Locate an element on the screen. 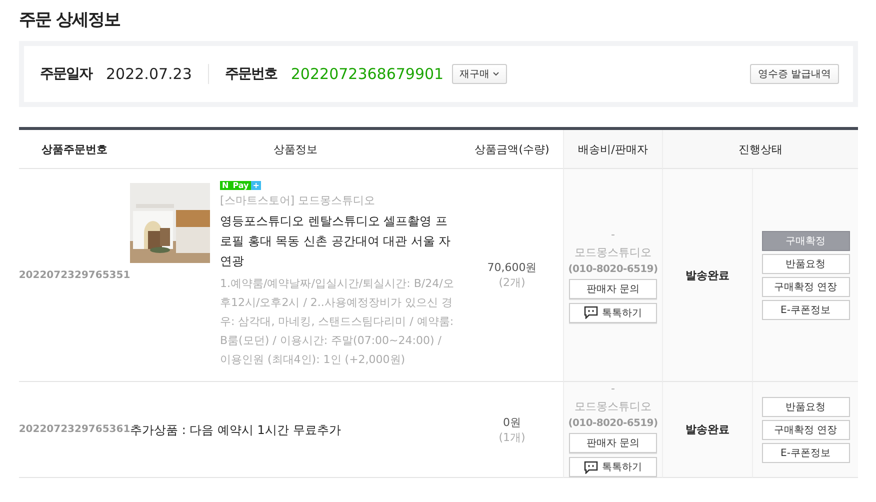 The height and width of the screenshot is (502, 876). column-header: 상품주문번호 is located at coordinates (74, 149).